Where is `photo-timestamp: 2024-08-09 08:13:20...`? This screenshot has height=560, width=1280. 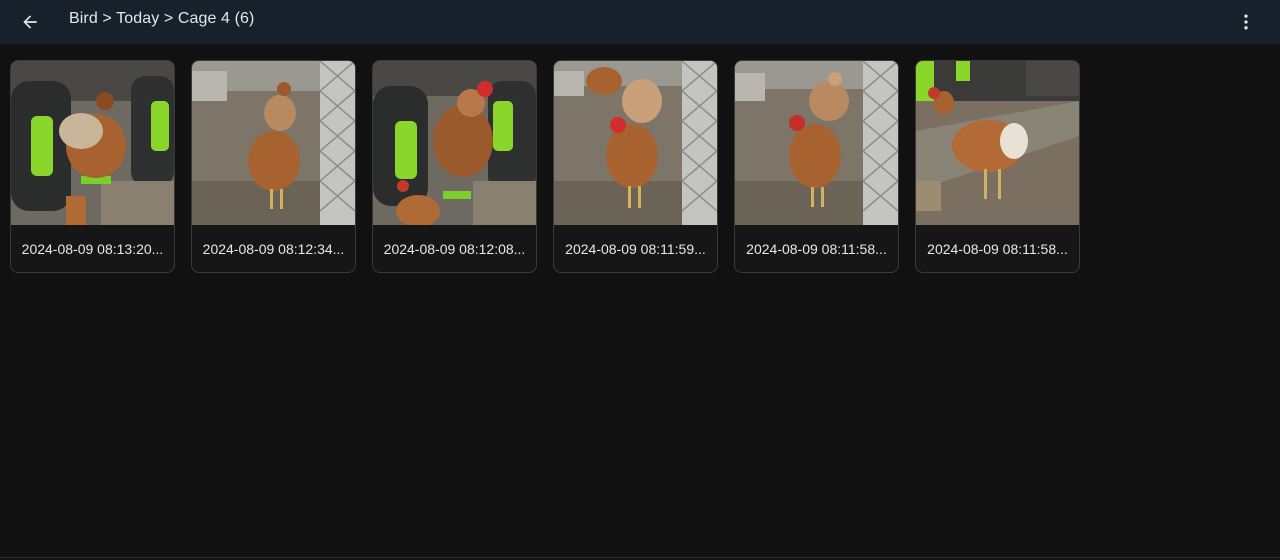 photo-timestamp: 2024-08-09 08:13:20... is located at coordinates (92, 248).